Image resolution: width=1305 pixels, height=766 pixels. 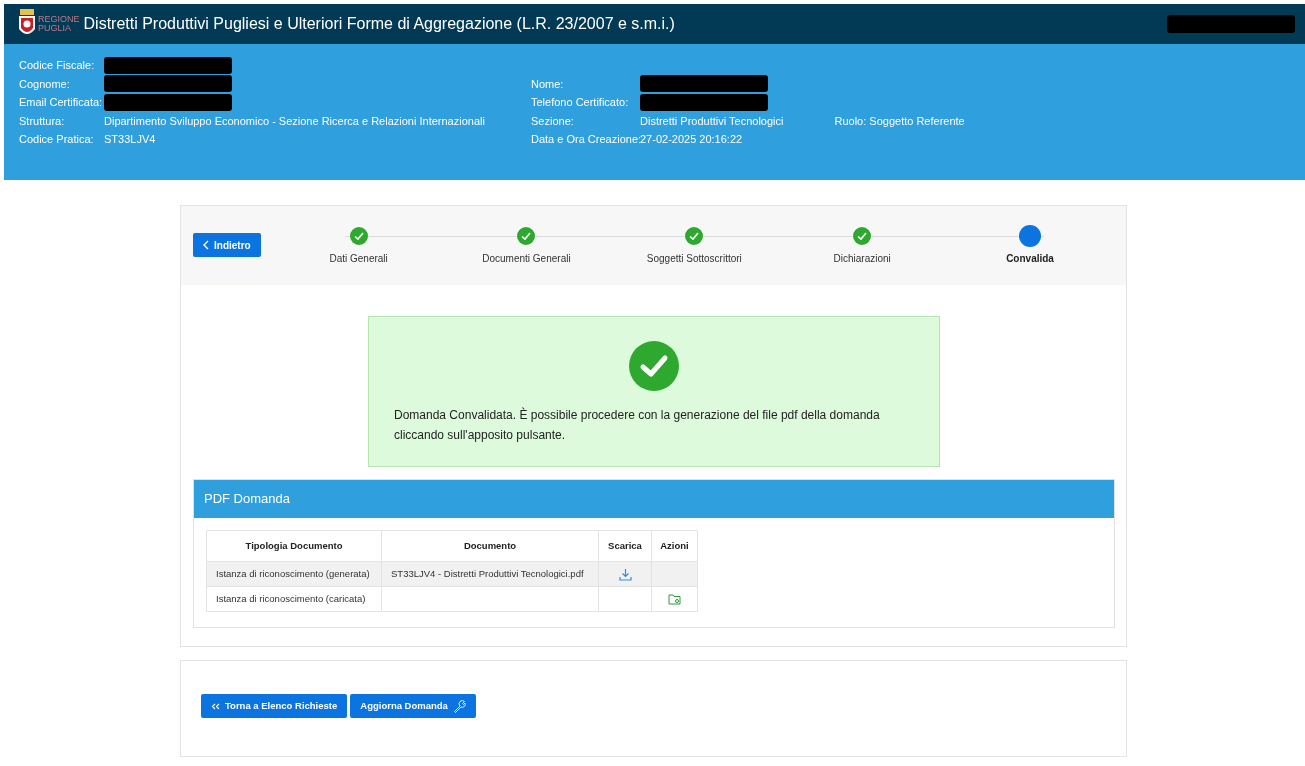 What do you see at coordinates (487, 573) in the screenshot?
I see `table-cell: ST33LJV4 - Distretti Produttivi Tecnologici.pdf` at bounding box center [487, 573].